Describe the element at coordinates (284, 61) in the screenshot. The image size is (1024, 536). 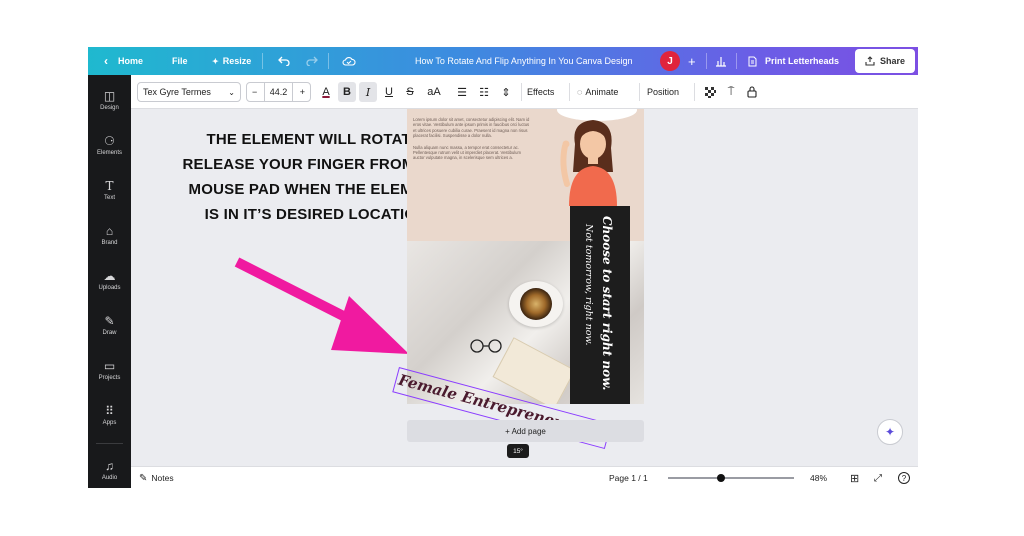
I see `undo-button` at that location.